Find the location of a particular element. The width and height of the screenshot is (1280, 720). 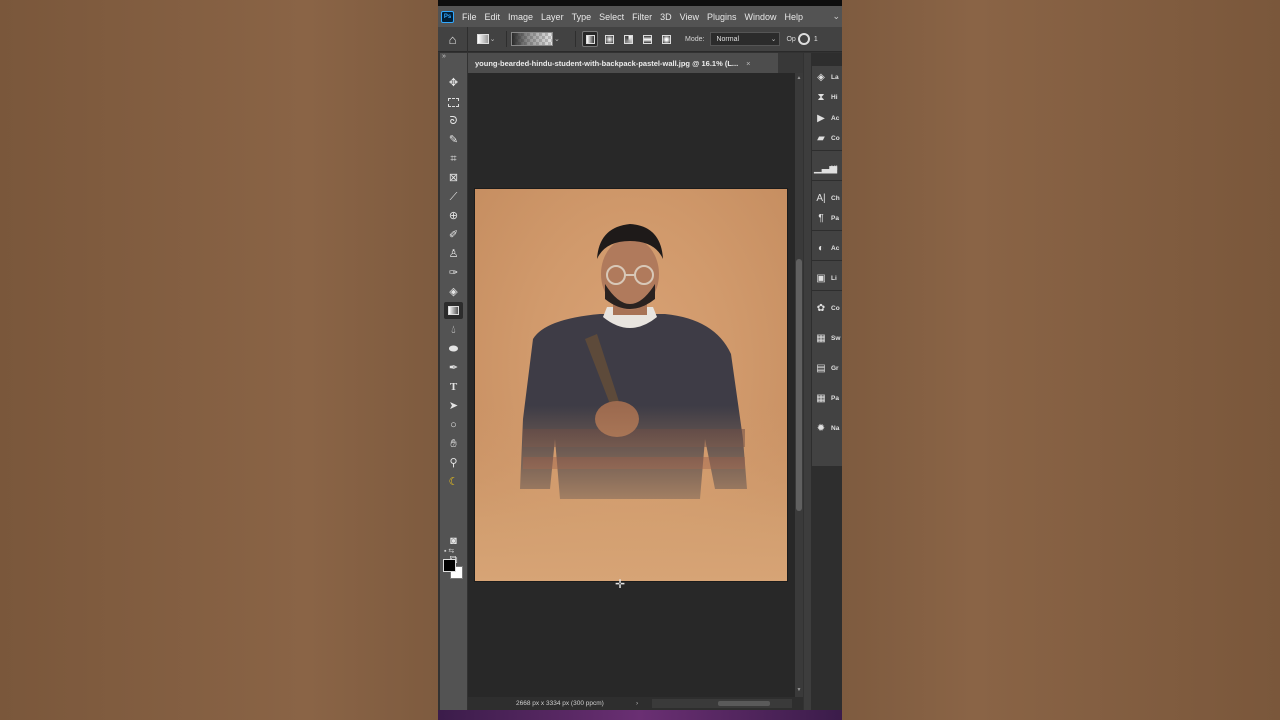

menu-file: File is located at coordinates (469, 17).